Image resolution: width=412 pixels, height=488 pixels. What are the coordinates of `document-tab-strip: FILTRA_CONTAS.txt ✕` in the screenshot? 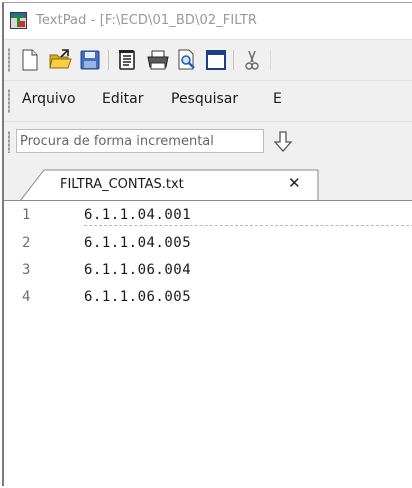 It's located at (208, 182).